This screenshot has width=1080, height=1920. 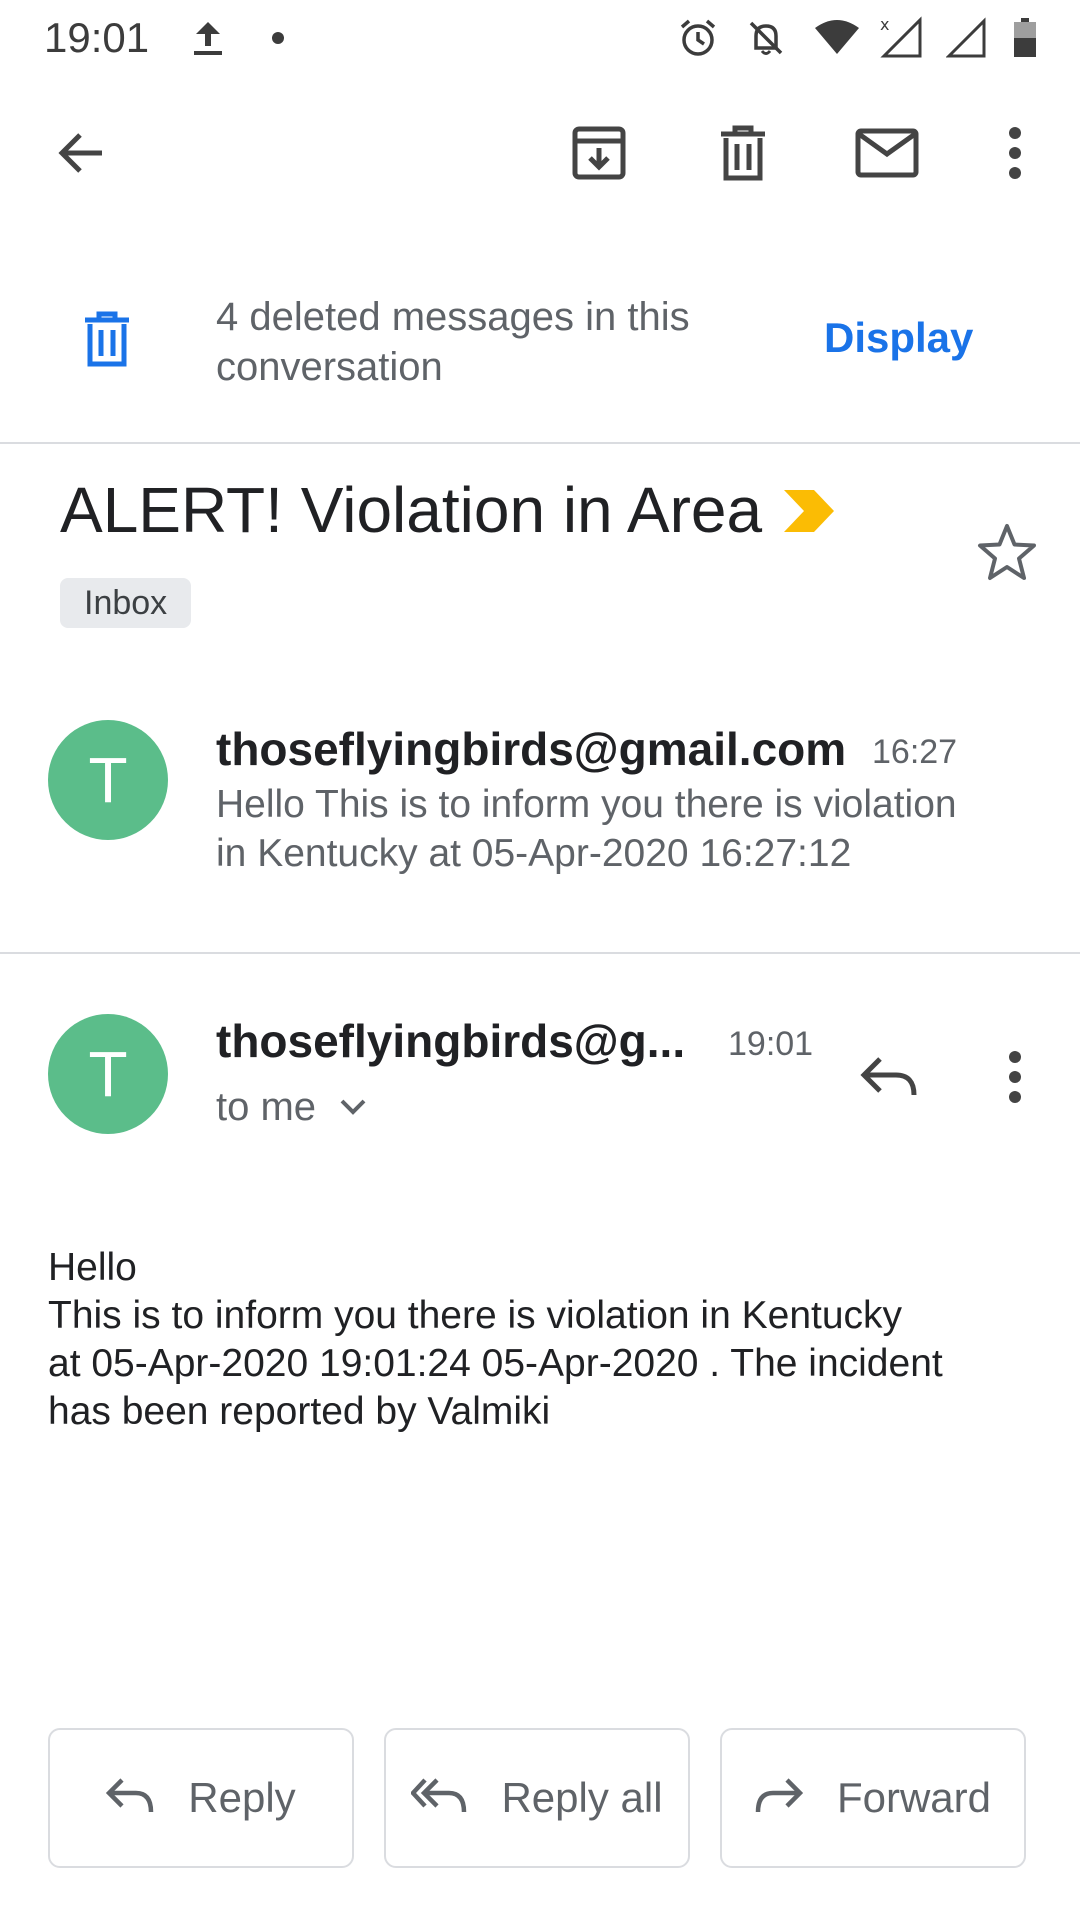 I want to click on reply-icon-button, so click(x=889, y=1079).